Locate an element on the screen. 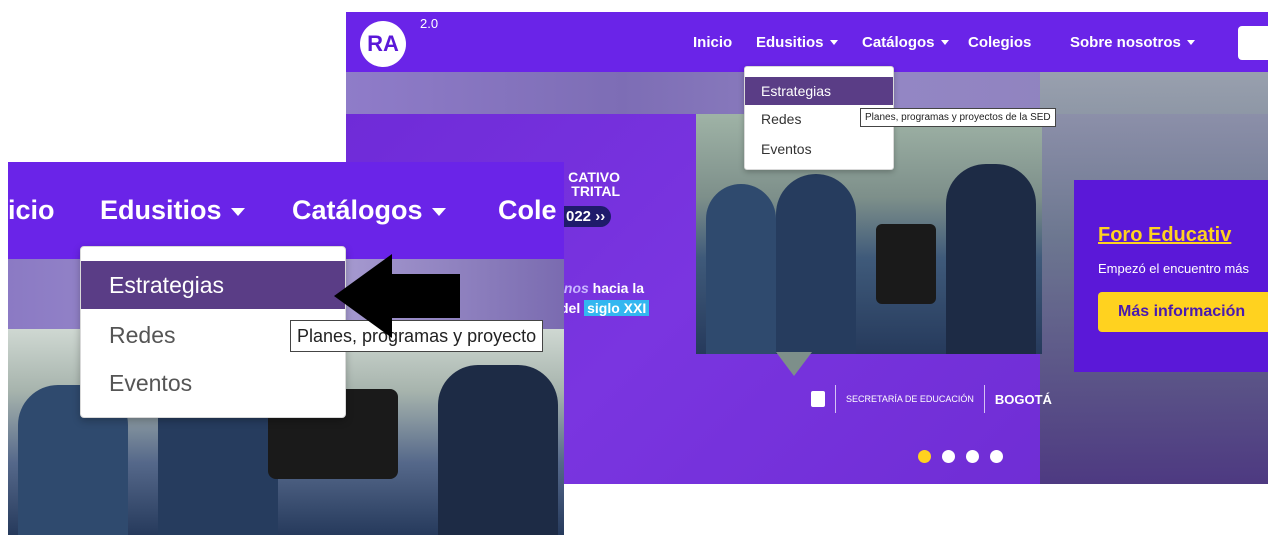 The height and width of the screenshot is (535, 1268). panel-subtitle: Empezó el encuentro más is located at coordinates (1174, 268).